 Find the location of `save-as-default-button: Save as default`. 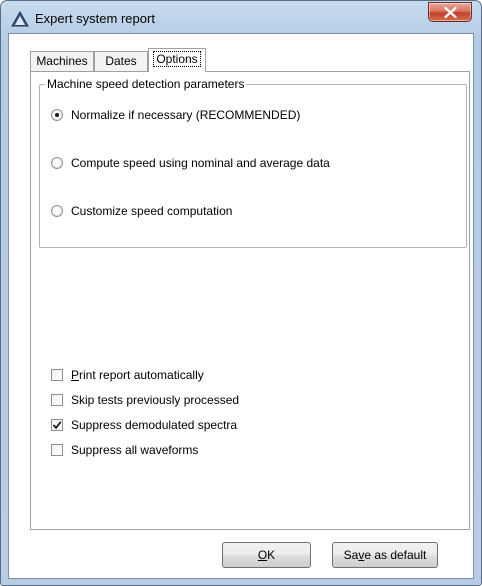

save-as-default-button: Save as default is located at coordinates (385, 555).